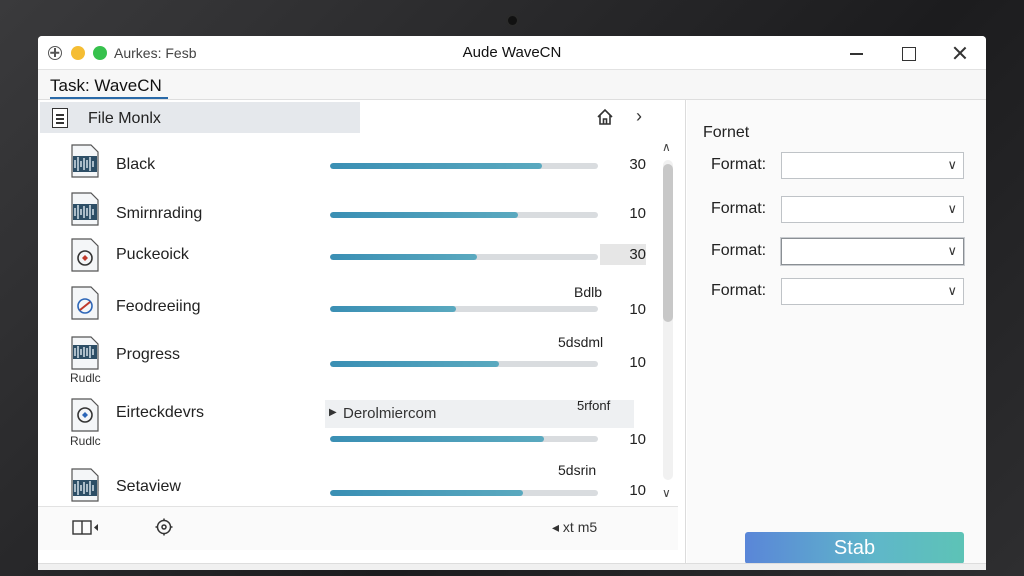 The image size is (1024, 576). What do you see at coordinates (148, 486) in the screenshot?
I see `item-name: Setaview` at bounding box center [148, 486].